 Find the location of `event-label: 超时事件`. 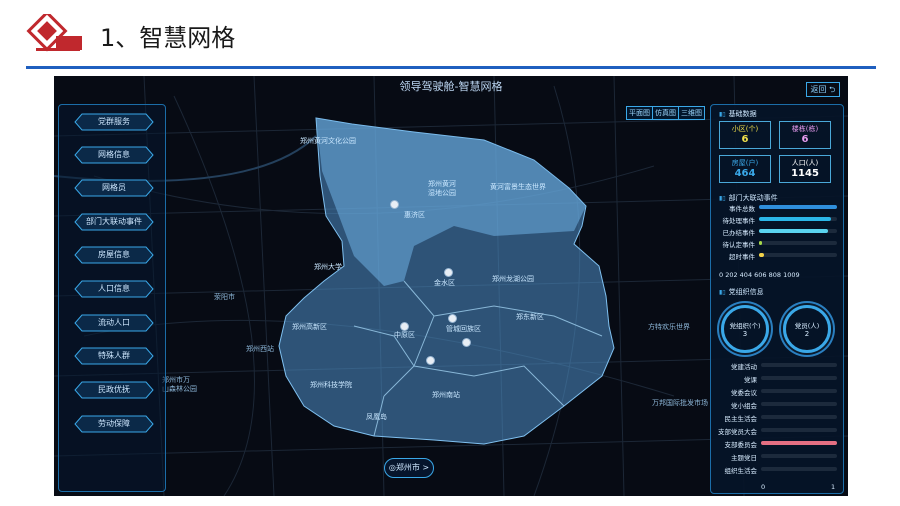

event-label: 超时事件 is located at coordinates (742, 257).